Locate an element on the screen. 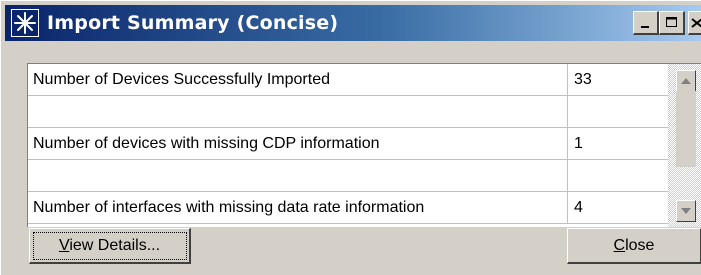 Image resolution: width=701 pixels, height=275 pixels. dialog-title: Import Summary (Concise) is located at coordinates (193, 23).